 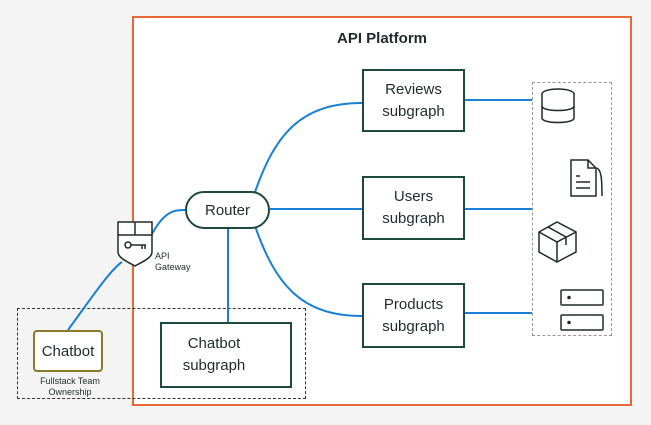 I want to click on router-node: Router, so click(x=227, y=210).